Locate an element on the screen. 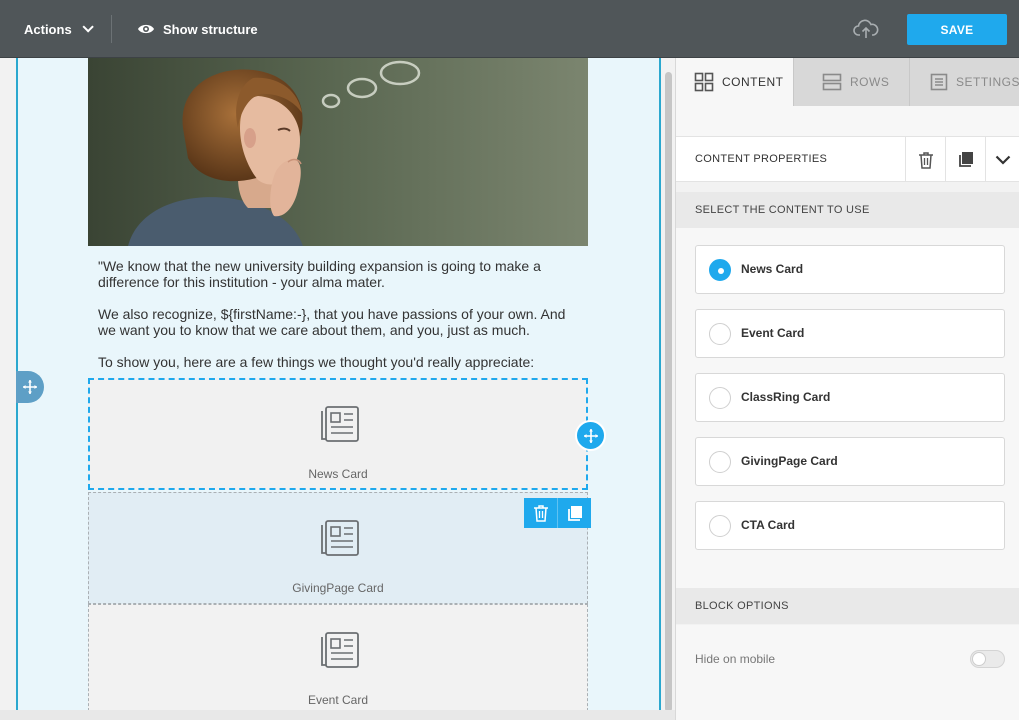 The width and height of the screenshot is (1019, 720). toolbar-divider is located at coordinates (111, 29).